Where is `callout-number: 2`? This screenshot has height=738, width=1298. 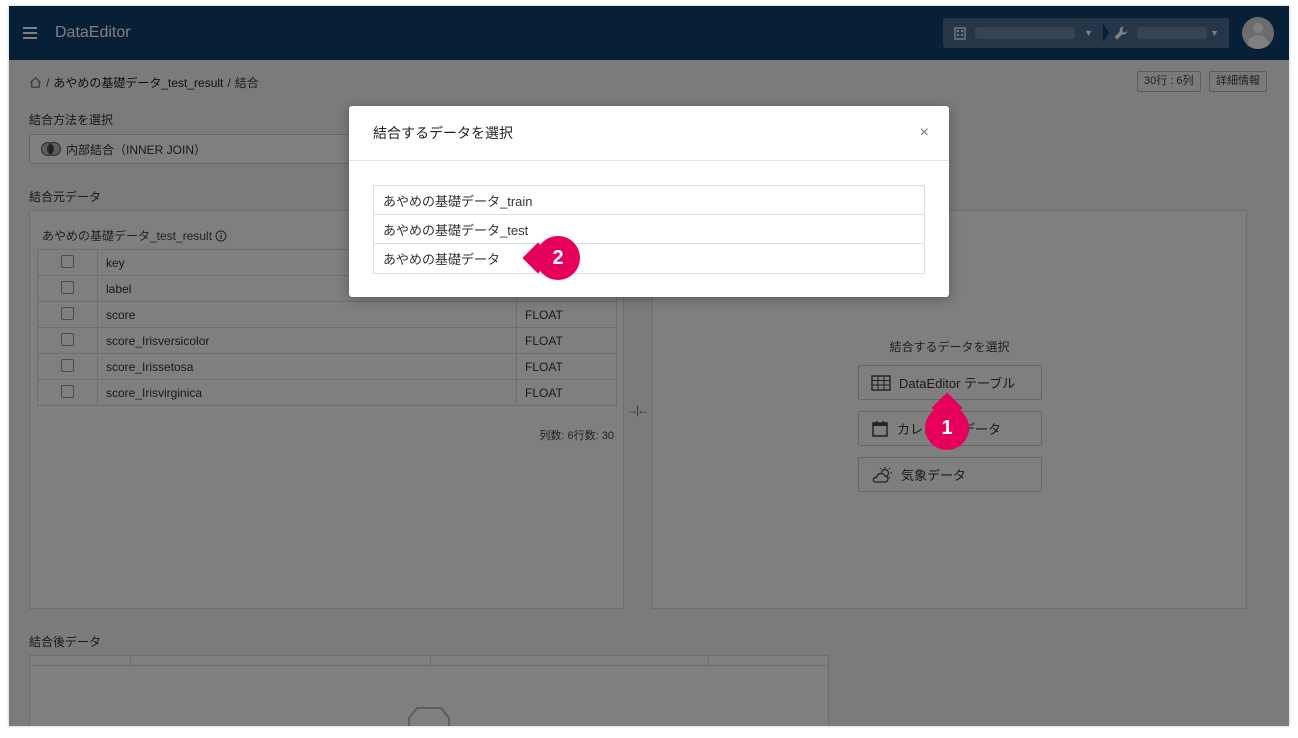 callout-number: 2 is located at coordinates (558, 257).